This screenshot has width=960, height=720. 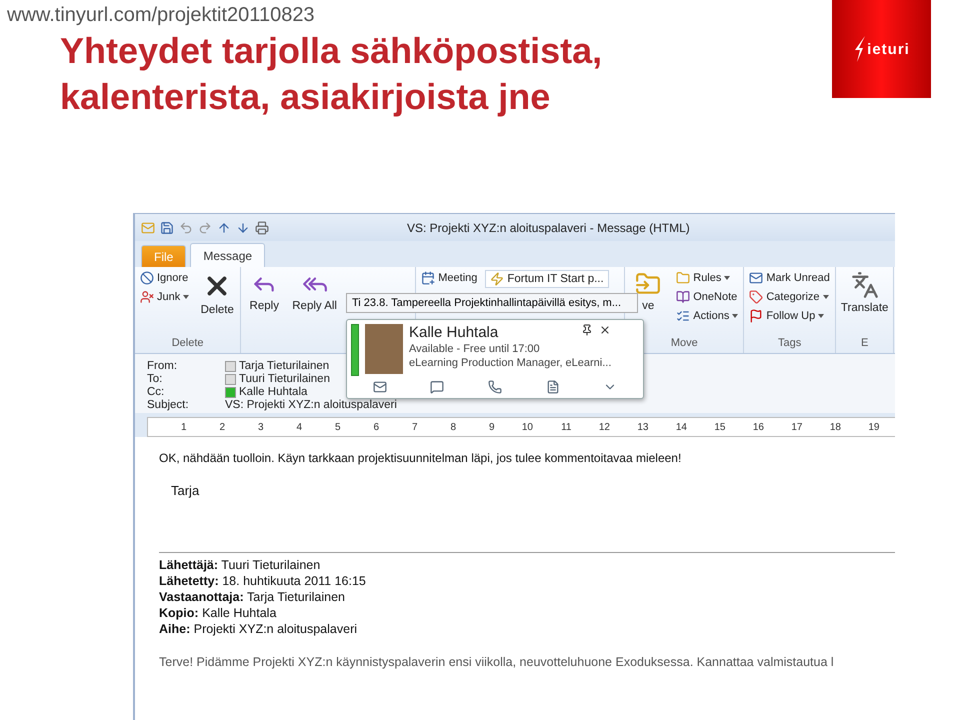 What do you see at coordinates (526, 427) in the screenshot?
I see `ruler-number: 10` at bounding box center [526, 427].